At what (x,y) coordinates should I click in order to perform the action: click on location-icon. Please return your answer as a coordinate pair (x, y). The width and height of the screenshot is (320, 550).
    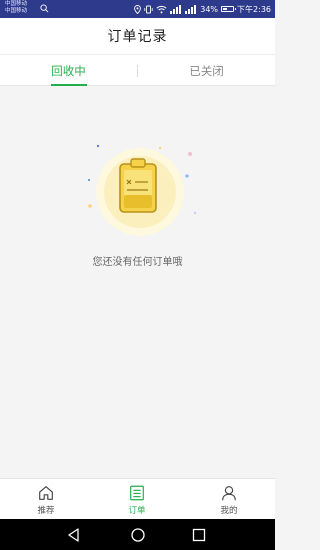
    Looking at the image, I should click on (138, 9).